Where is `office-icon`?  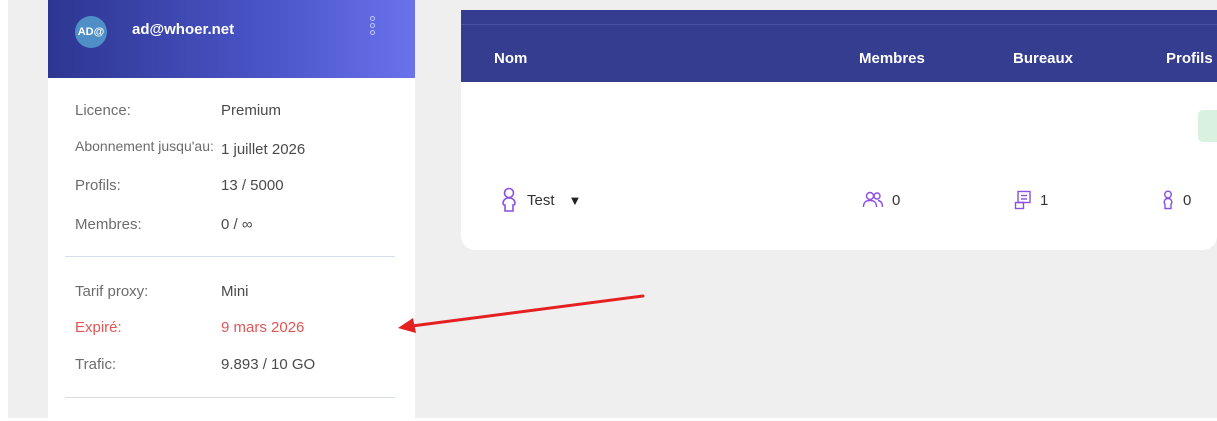 office-icon is located at coordinates (1023, 200).